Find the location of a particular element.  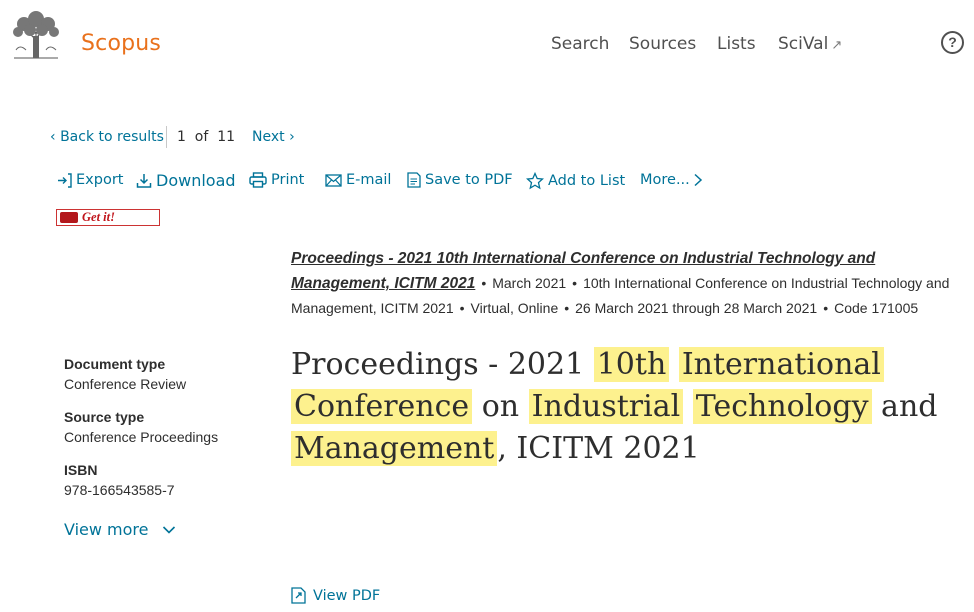

view-more-button: View more is located at coordinates (120, 529).